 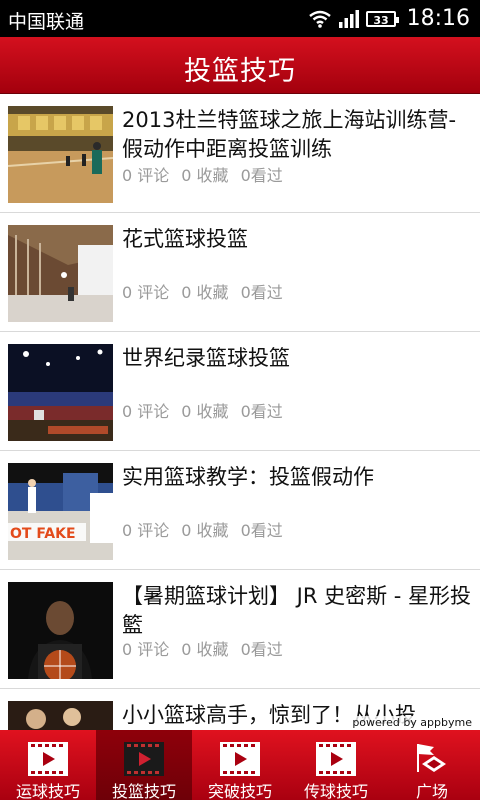 I want to click on page-title: 投篮技巧, so click(x=240, y=71).